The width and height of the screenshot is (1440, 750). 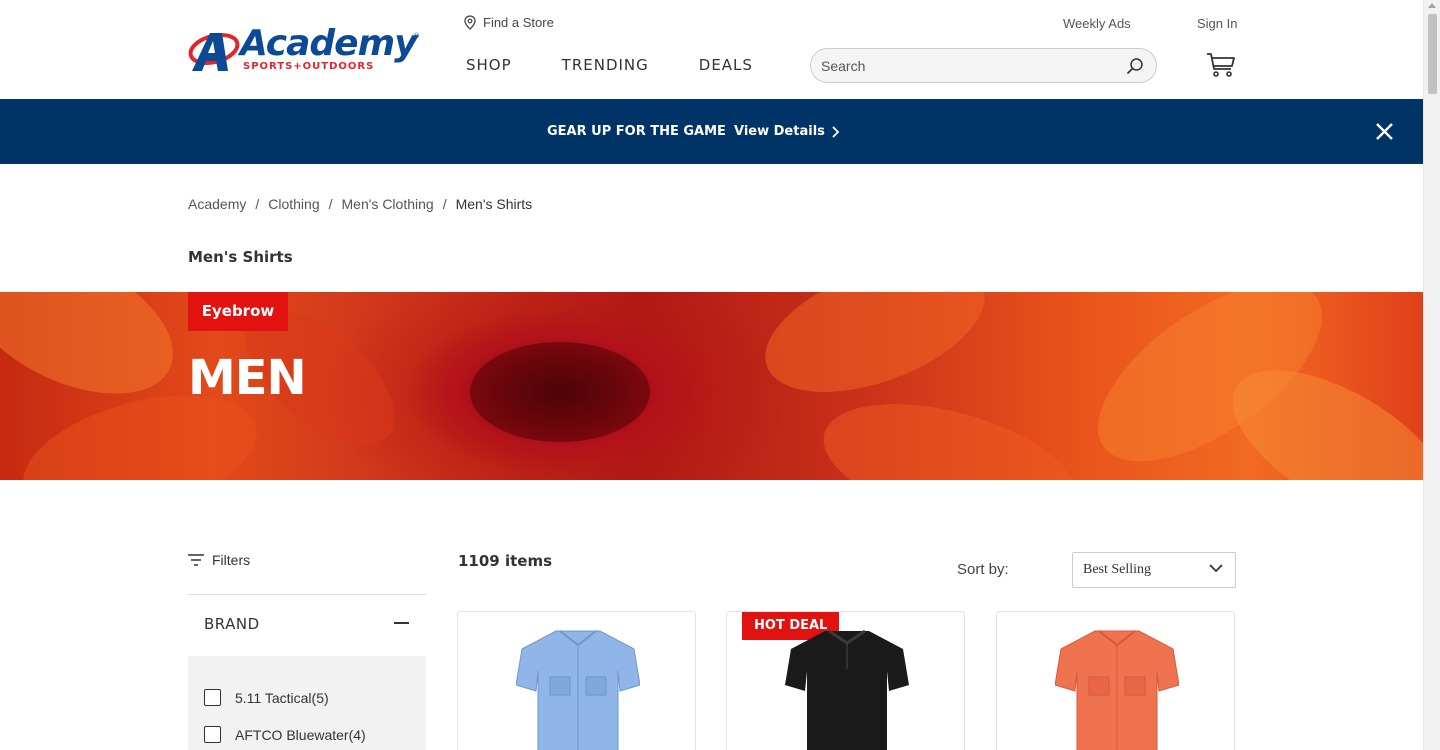 I want to click on sign-in-link: Sign In, so click(x=1217, y=23).